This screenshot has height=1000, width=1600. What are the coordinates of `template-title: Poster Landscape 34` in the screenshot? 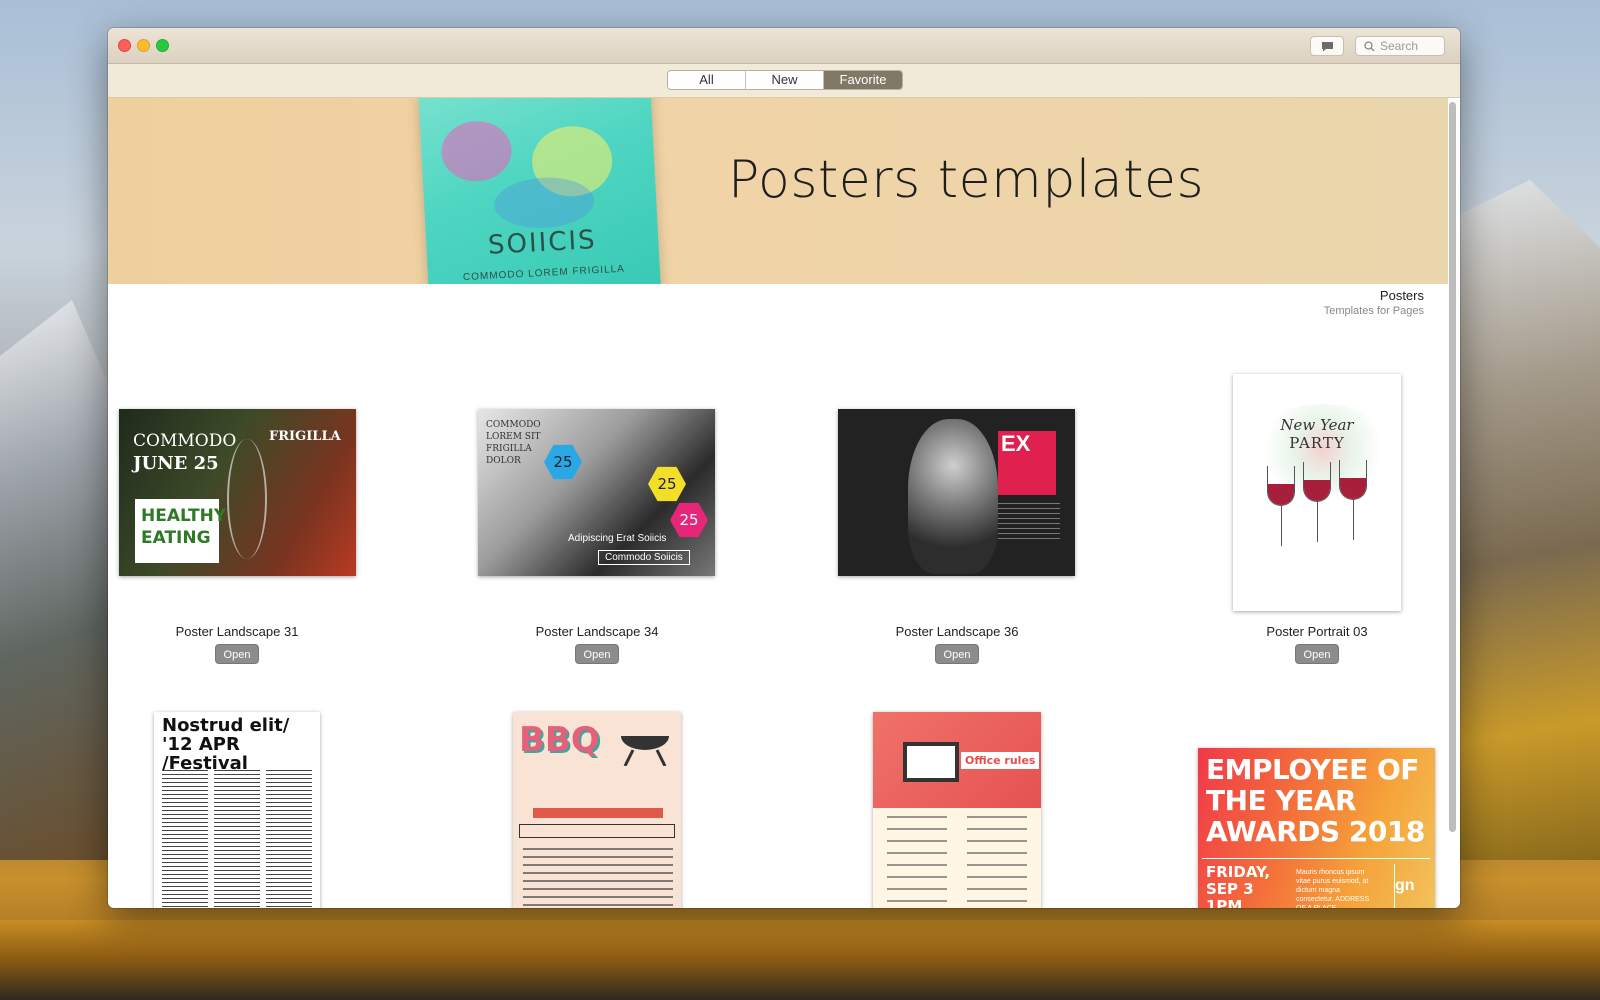 It's located at (597, 631).